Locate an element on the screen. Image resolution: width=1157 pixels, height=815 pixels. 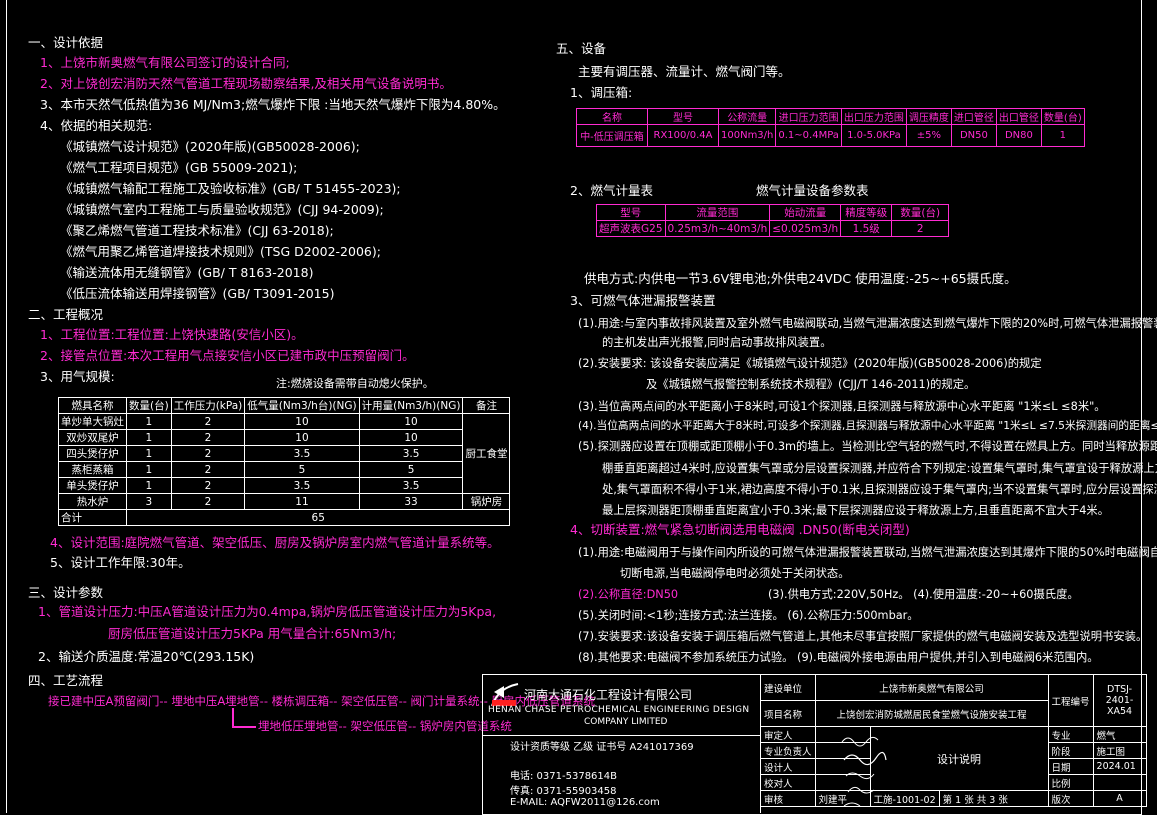
header-cell: 流量范围 is located at coordinates (717, 212).